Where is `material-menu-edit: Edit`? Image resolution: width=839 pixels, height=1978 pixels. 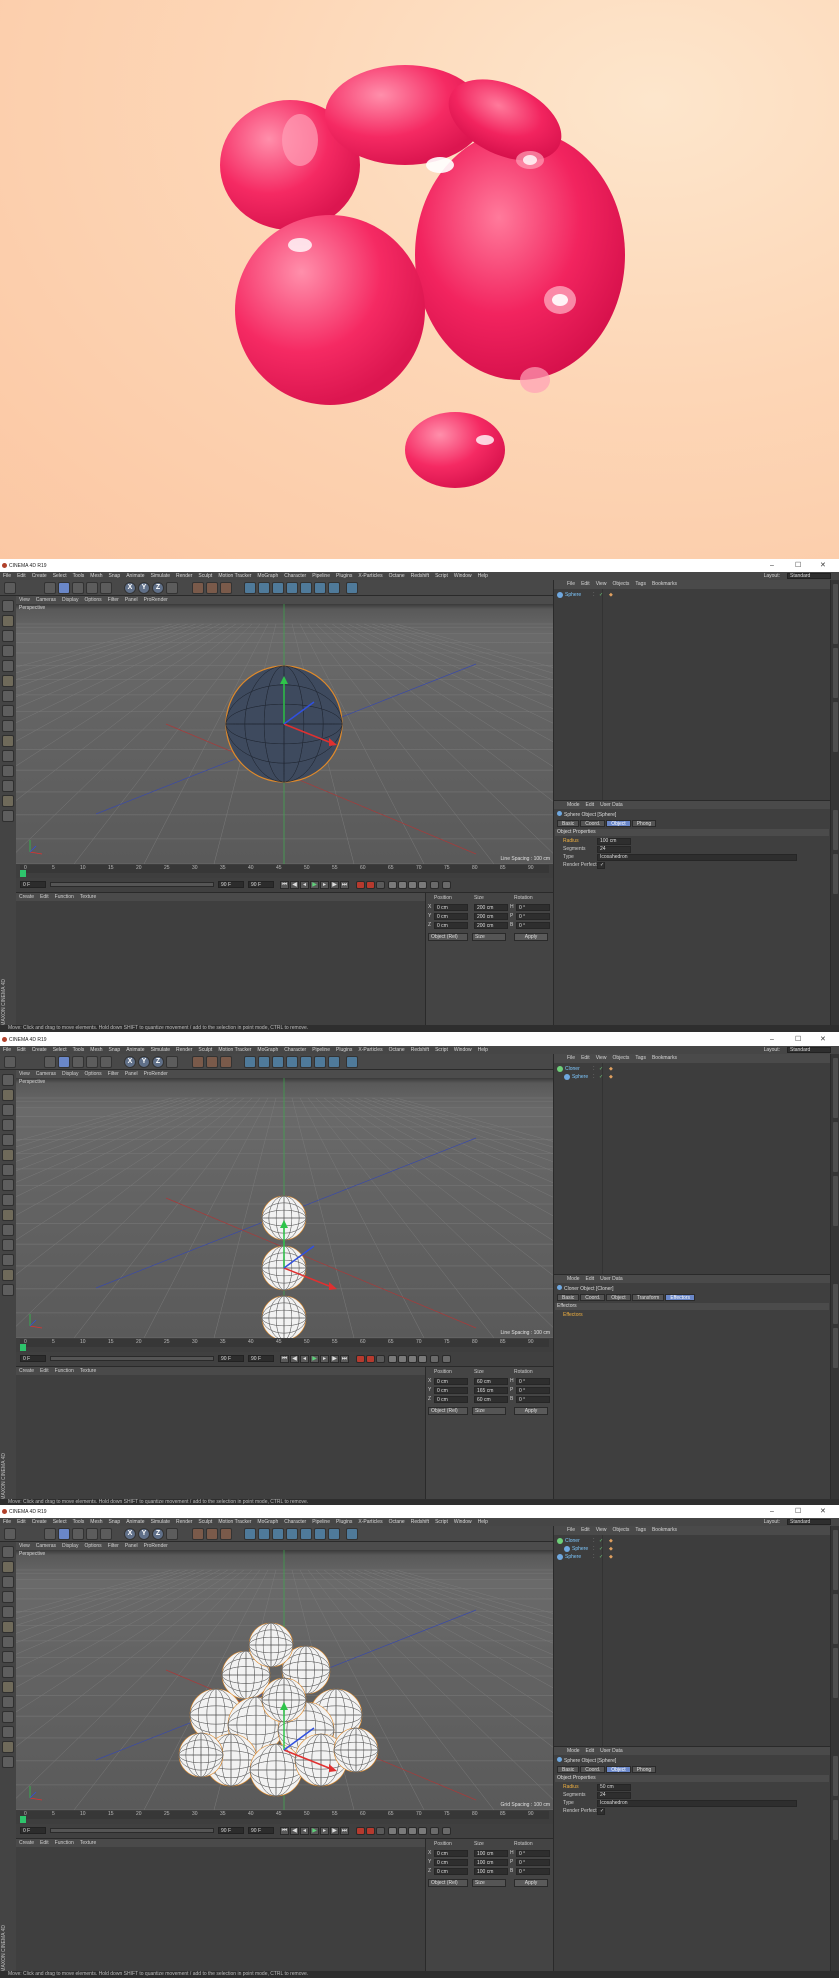 material-menu-edit: Edit is located at coordinates (44, 897).